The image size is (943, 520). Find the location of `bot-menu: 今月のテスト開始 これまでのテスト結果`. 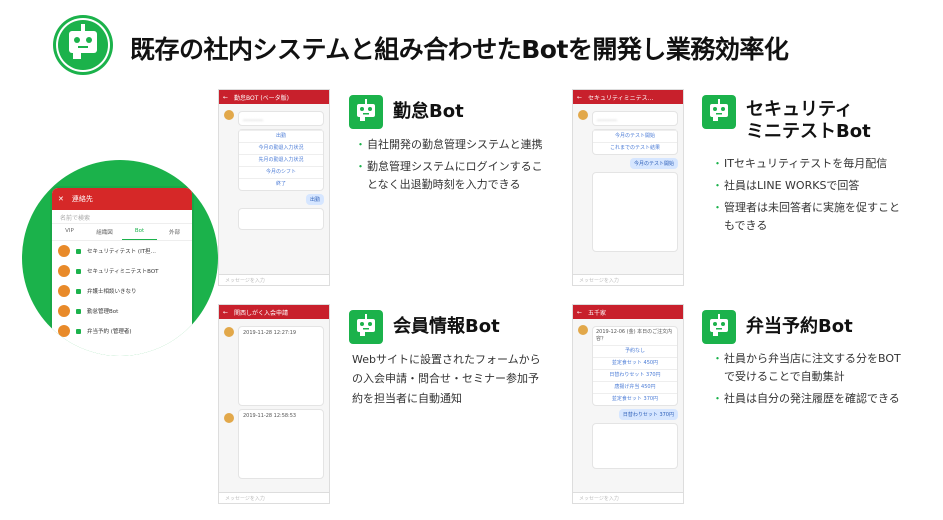

bot-menu: 今月のテスト開始 これまでのテスト結果 is located at coordinates (635, 142).